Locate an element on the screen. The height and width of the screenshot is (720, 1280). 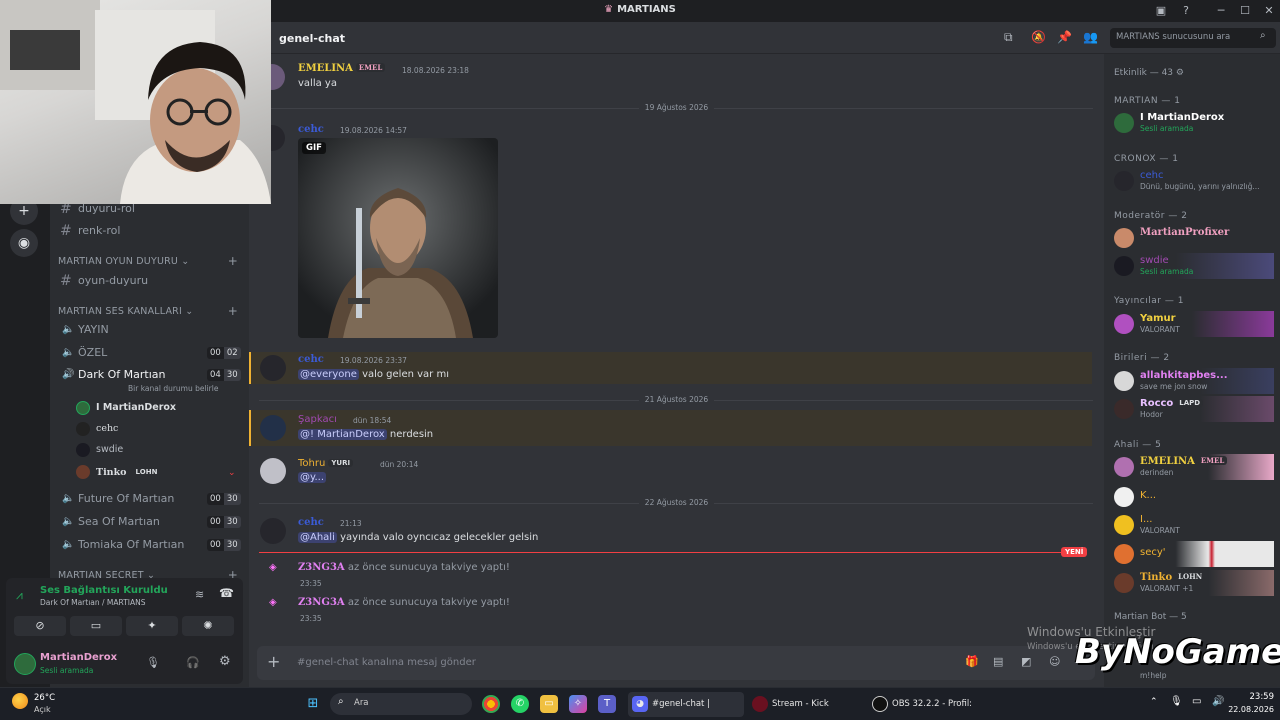
voice-channel-path: Dark Of Martıan / MARTIANS is located at coordinates (93, 602).